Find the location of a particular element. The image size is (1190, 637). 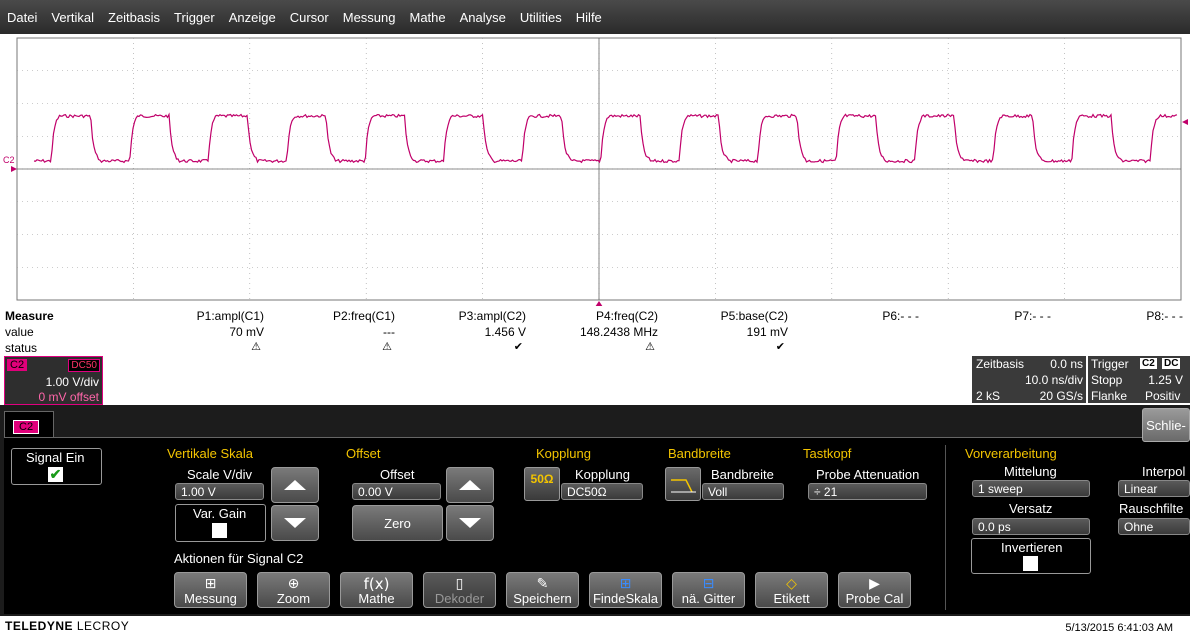

math-button: f(x) Mathe is located at coordinates (376, 590).